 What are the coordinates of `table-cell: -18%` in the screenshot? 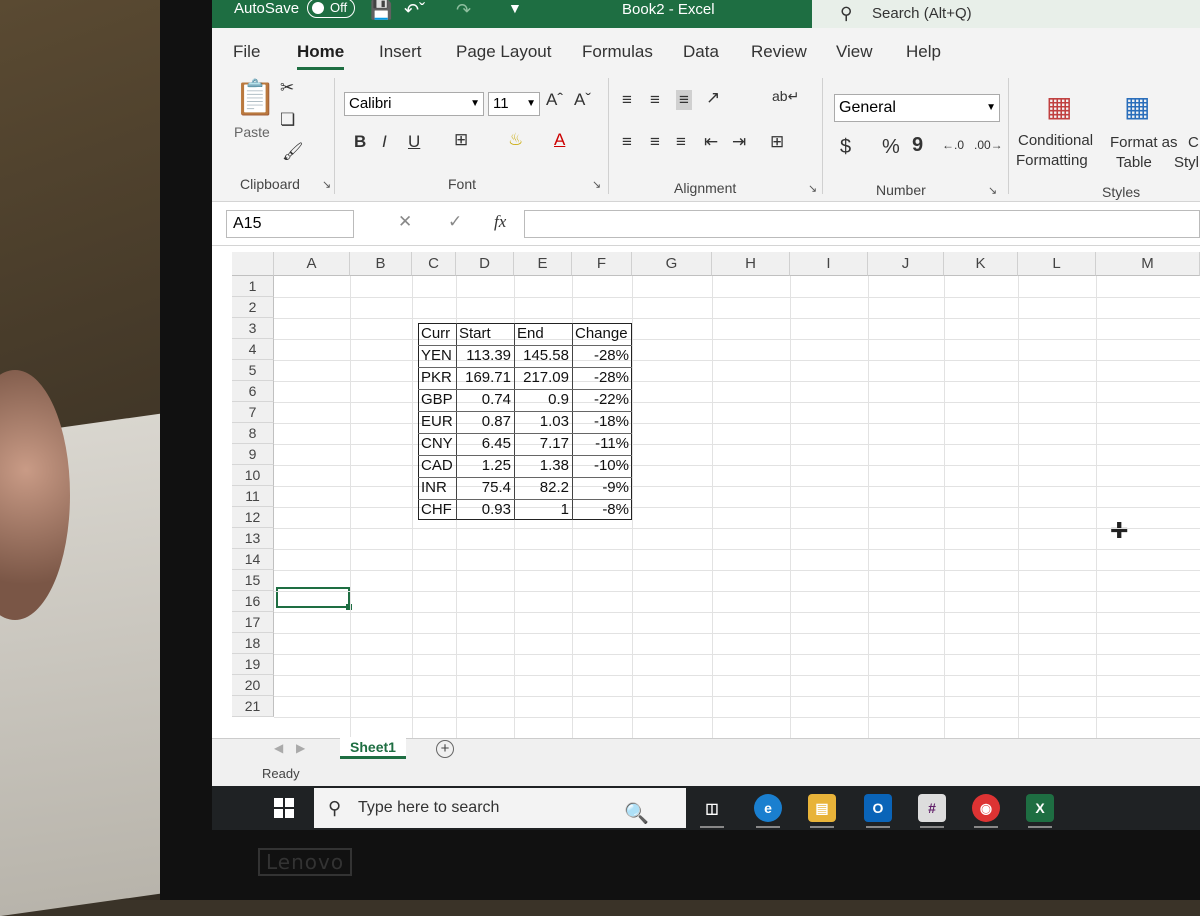 It's located at (602, 421).